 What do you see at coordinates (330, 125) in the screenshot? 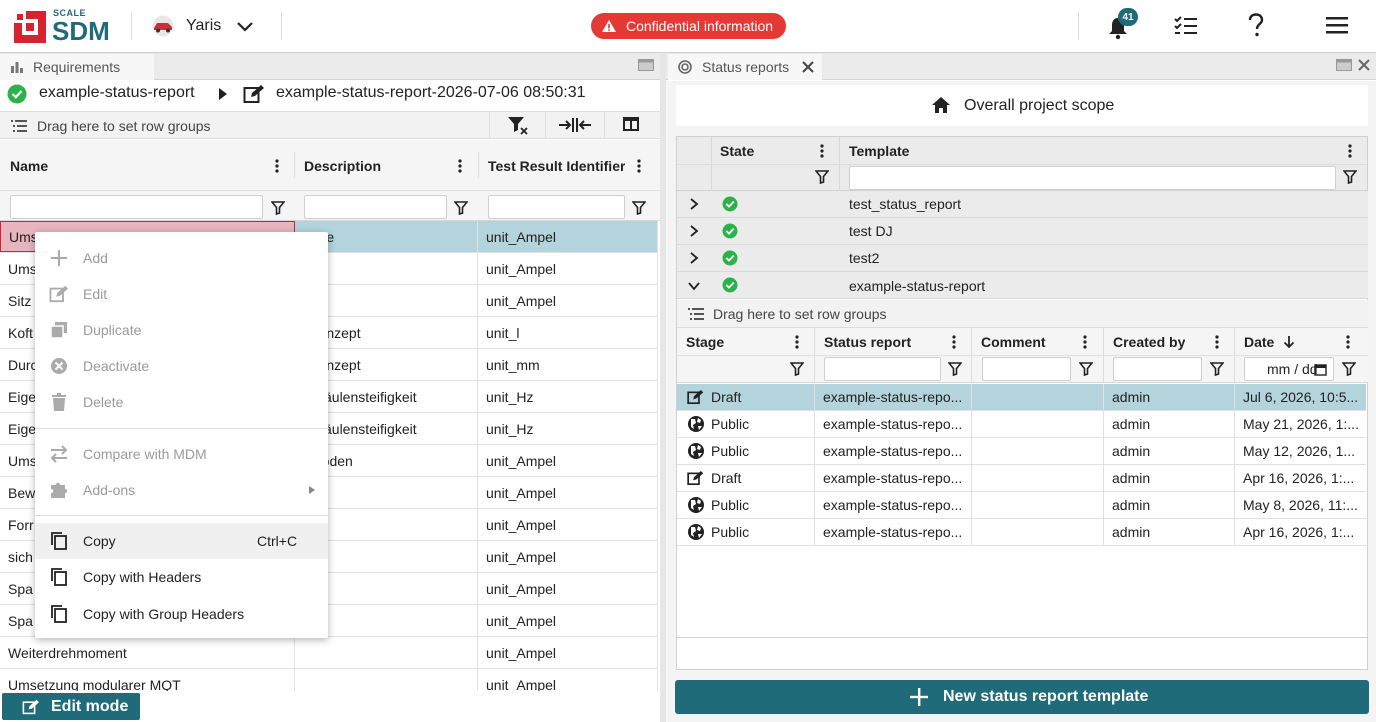
I see `row-group-bar: Drag here to set row groups` at bounding box center [330, 125].